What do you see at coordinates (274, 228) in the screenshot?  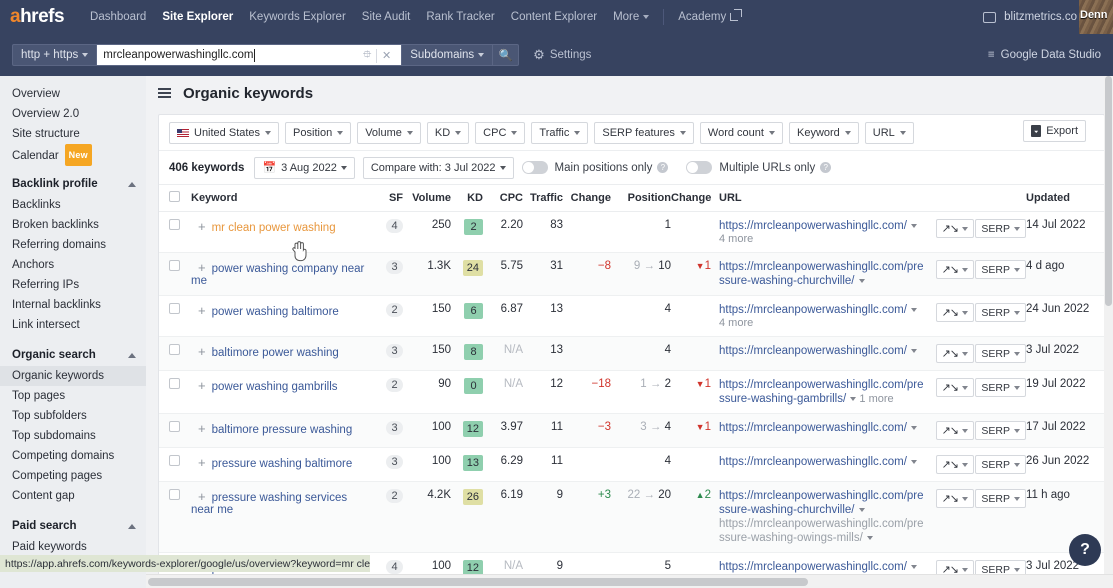 I see `keyword-link: mr clean power washing` at bounding box center [274, 228].